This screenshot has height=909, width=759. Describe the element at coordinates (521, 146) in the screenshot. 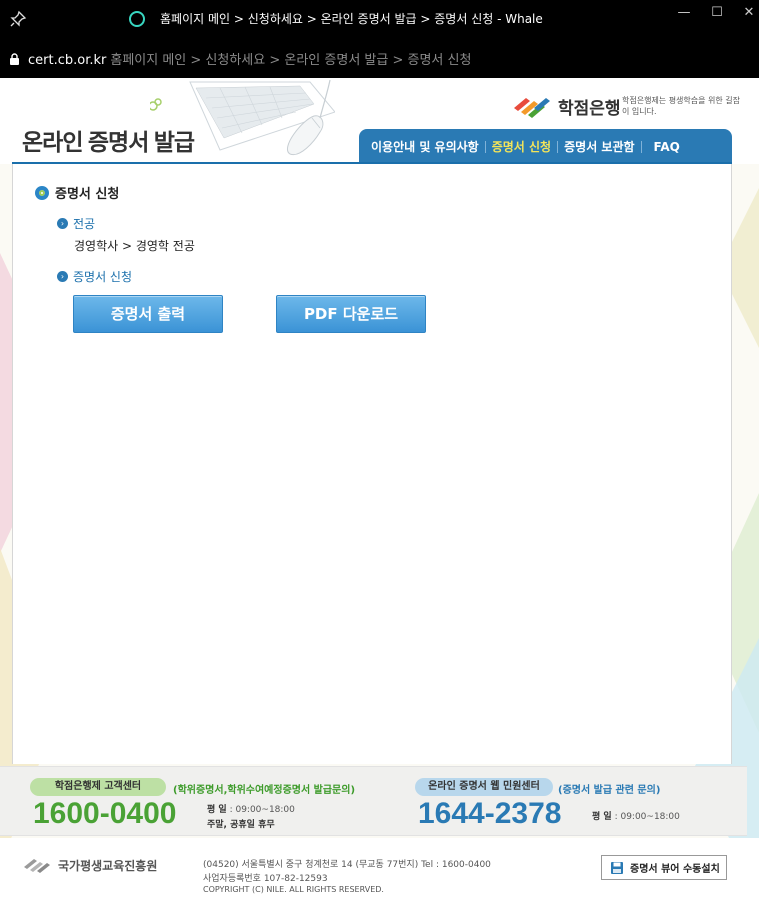

I see `tab-apply: 증명서 신청` at that location.